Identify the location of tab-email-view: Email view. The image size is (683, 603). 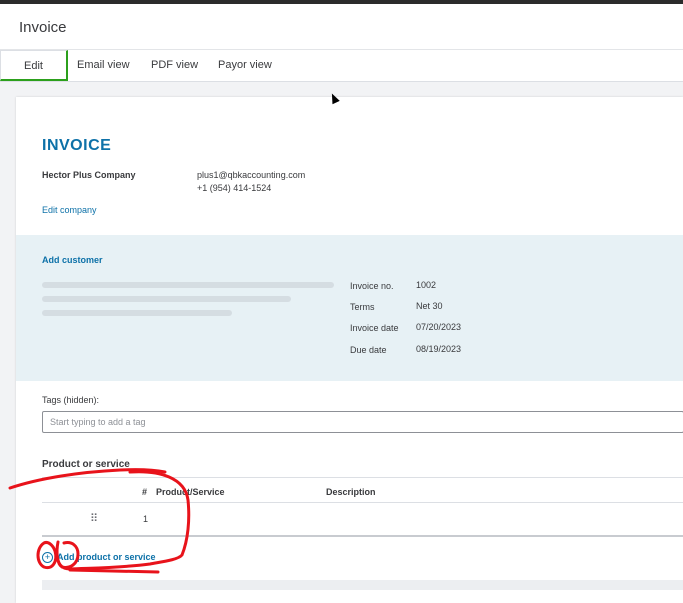
(103, 65).